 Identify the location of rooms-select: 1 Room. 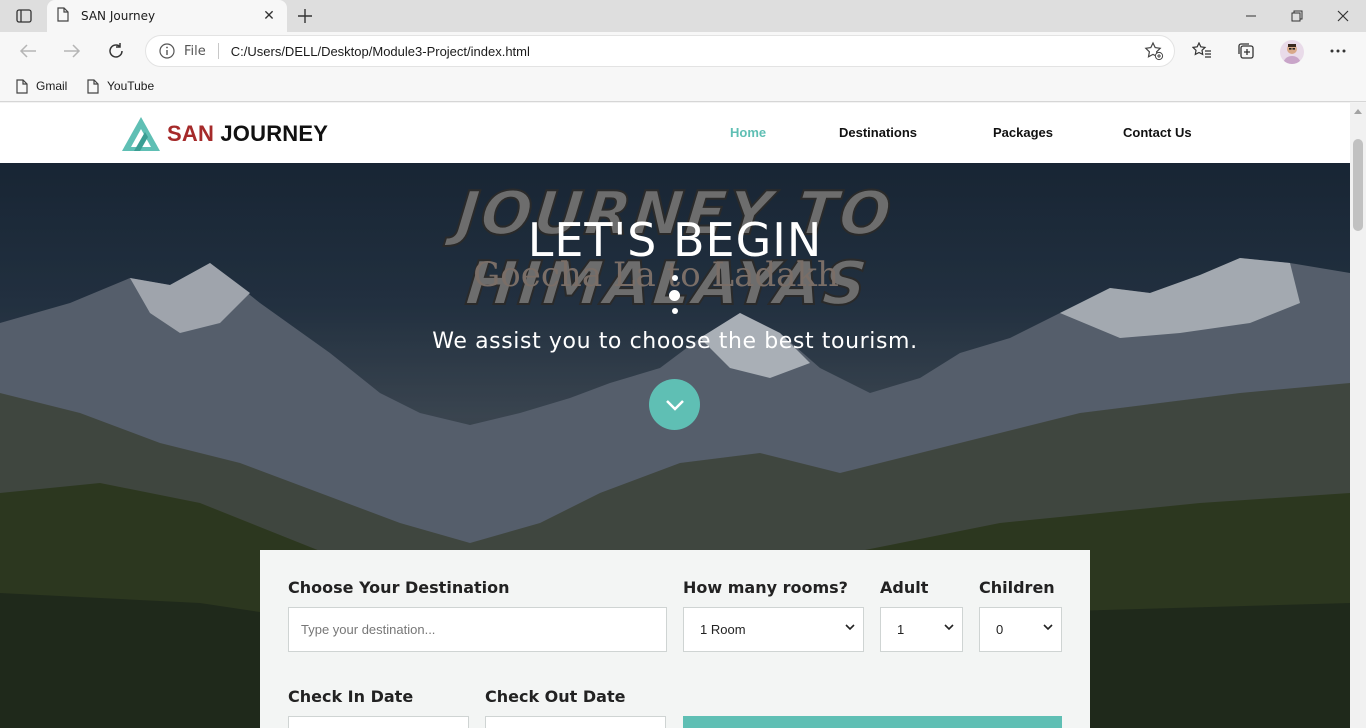
(773, 629).